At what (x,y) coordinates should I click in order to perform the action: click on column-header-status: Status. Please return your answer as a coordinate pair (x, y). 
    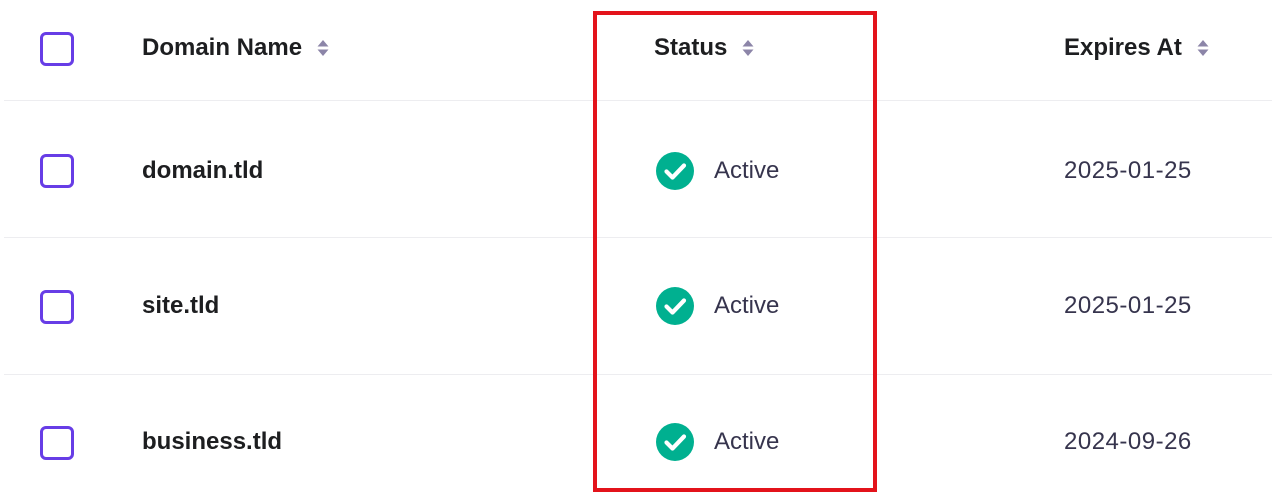
    Looking at the image, I should click on (704, 48).